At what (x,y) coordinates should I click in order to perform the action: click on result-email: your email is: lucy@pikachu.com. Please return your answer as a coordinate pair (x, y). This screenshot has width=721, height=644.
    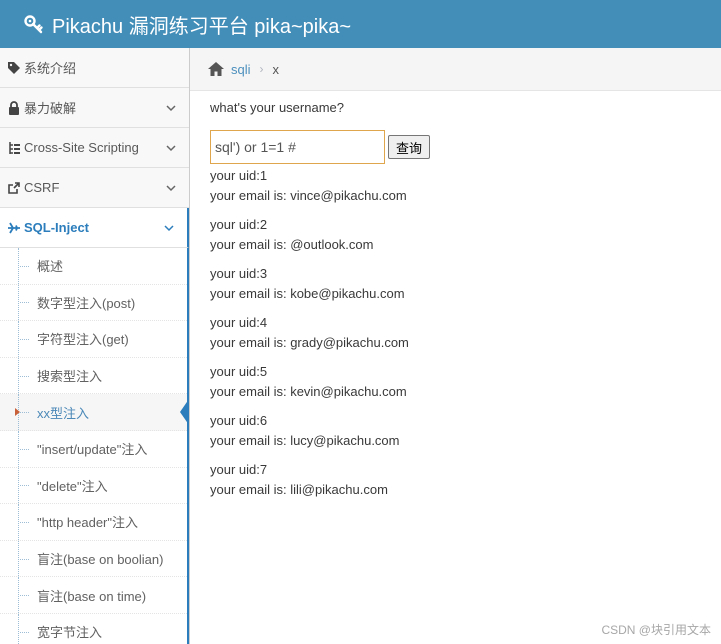
    Looking at the image, I should click on (305, 440).